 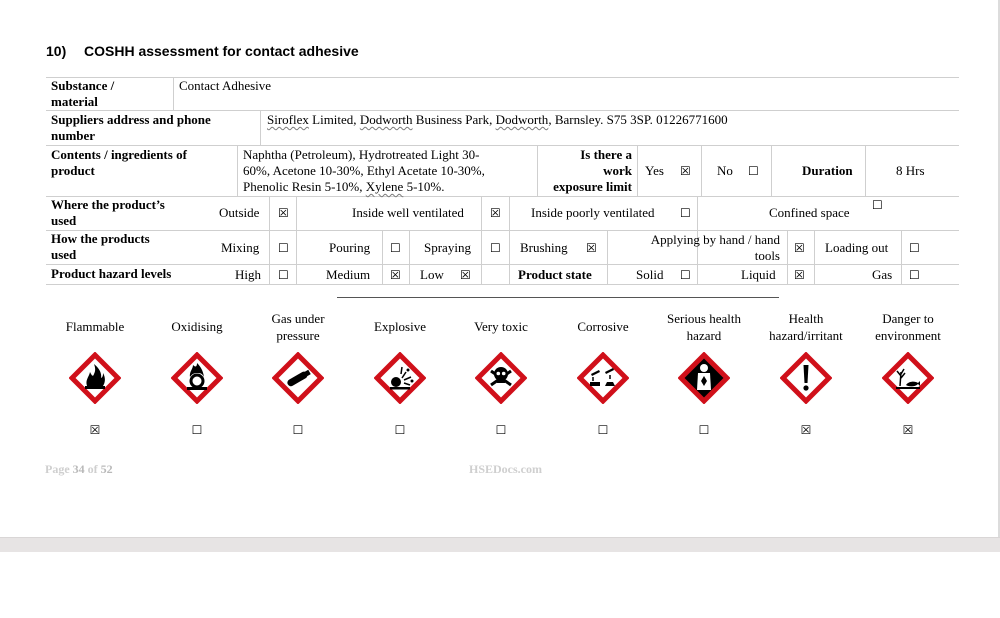 I want to click on low-label: Low, so click(x=432, y=274).